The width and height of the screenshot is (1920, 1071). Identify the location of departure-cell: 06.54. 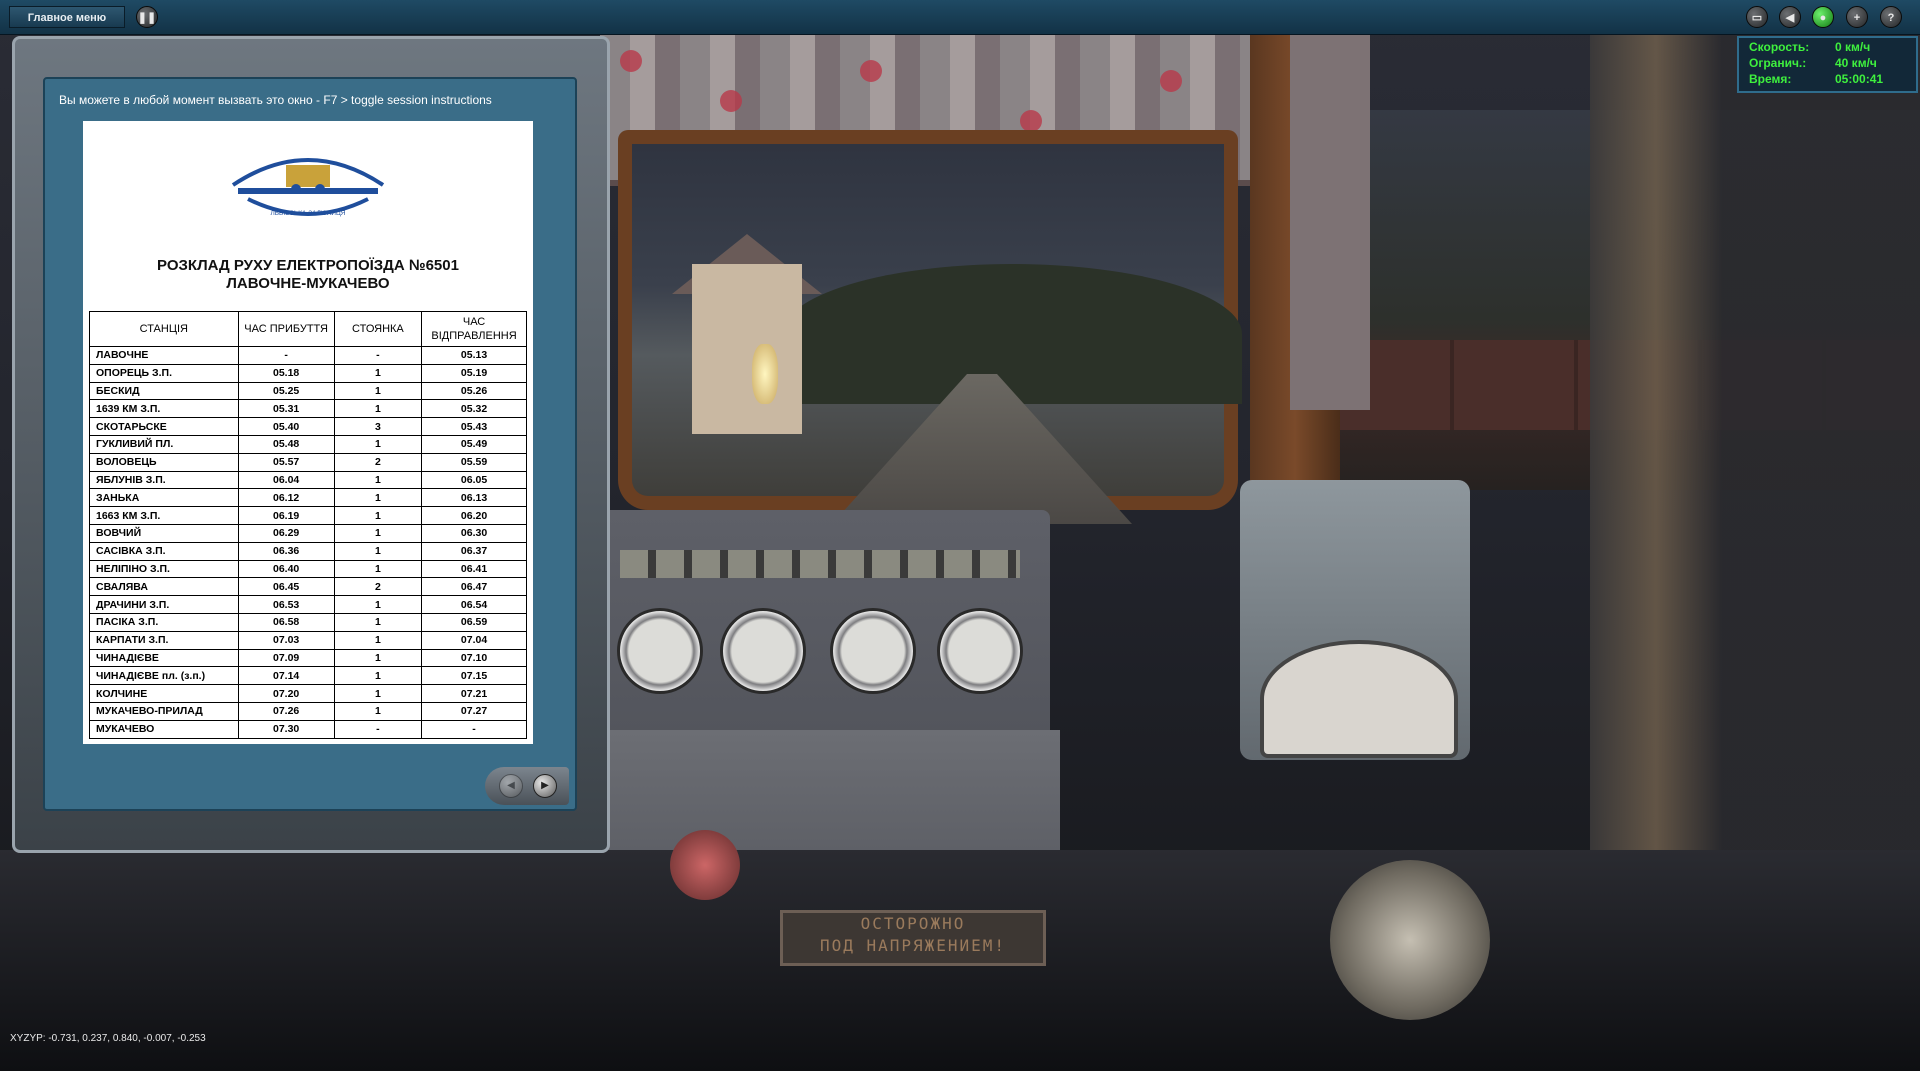
(474, 604).